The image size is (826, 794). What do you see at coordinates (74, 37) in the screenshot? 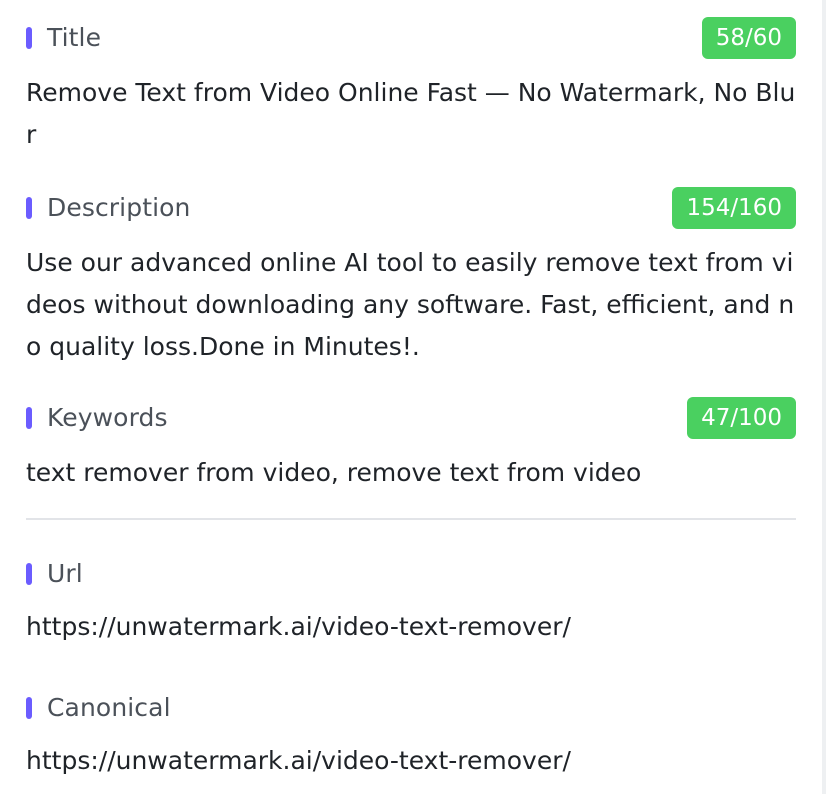
I see `title-label: Title` at bounding box center [74, 37].